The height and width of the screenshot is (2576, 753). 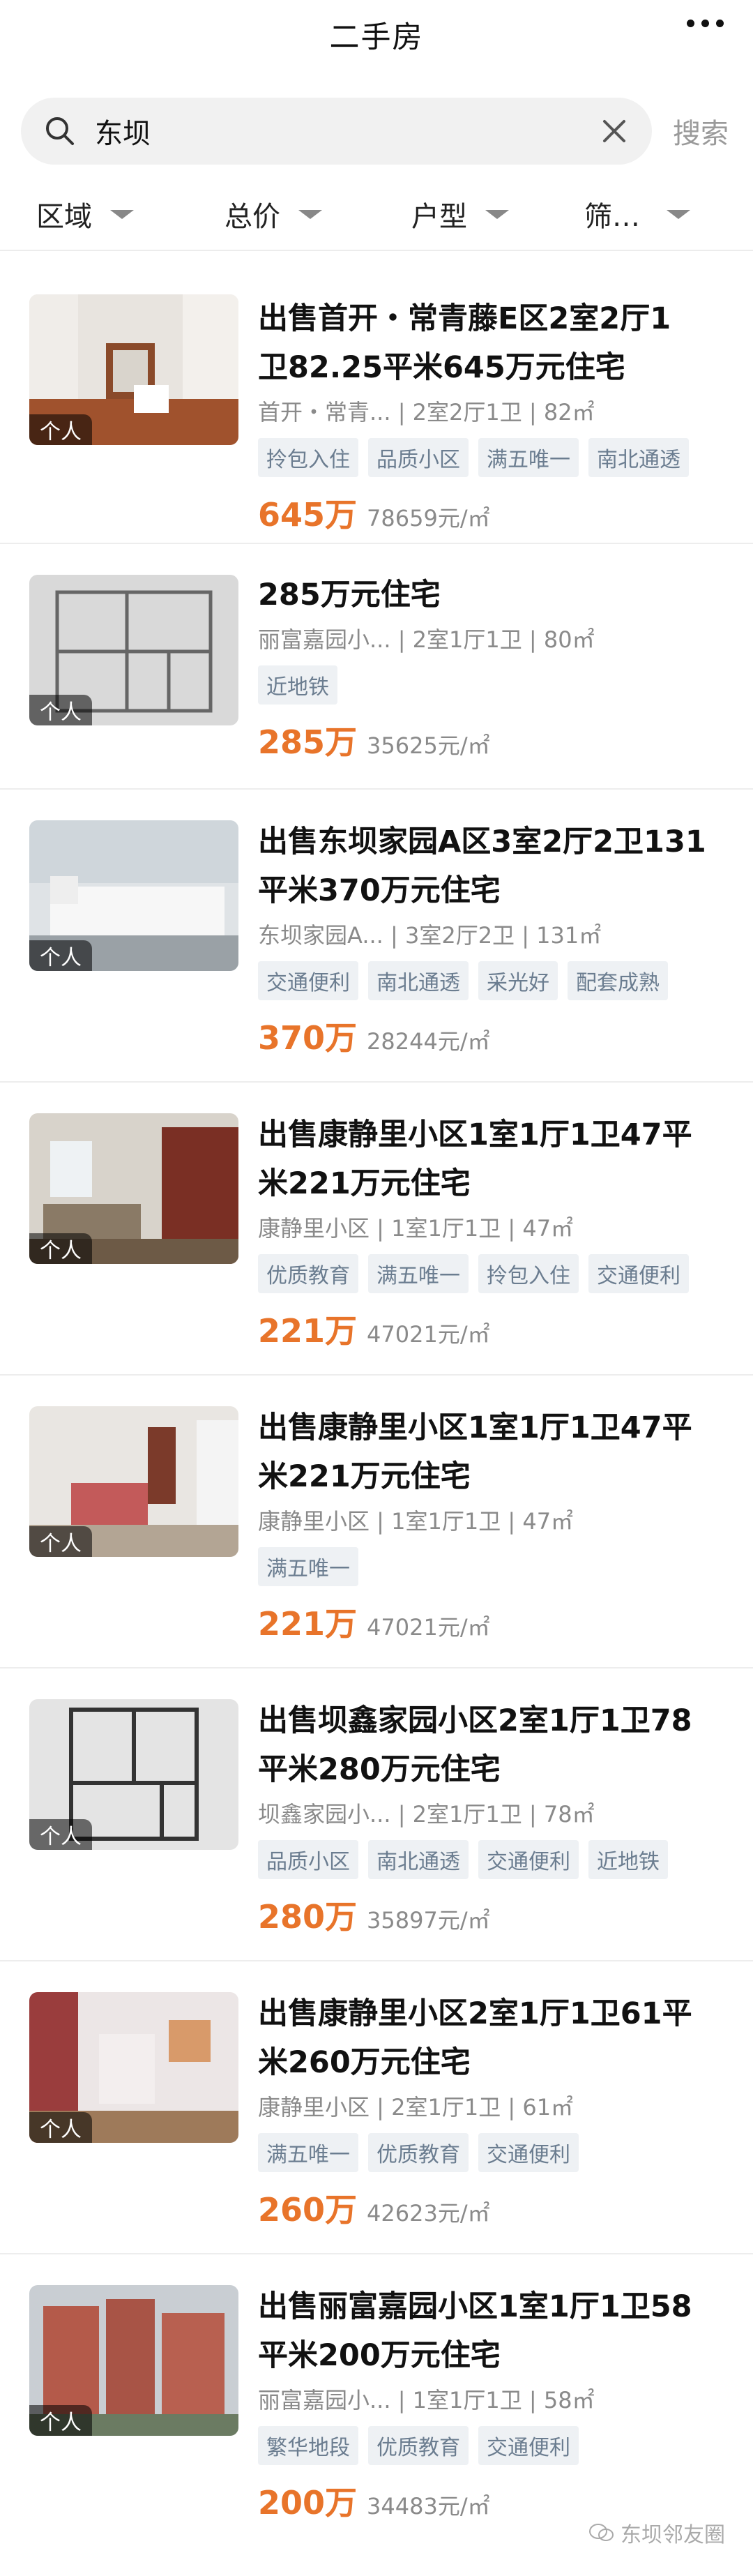 What do you see at coordinates (495, 685) in the screenshot?
I see `listing-tags: 近地铁` at bounding box center [495, 685].